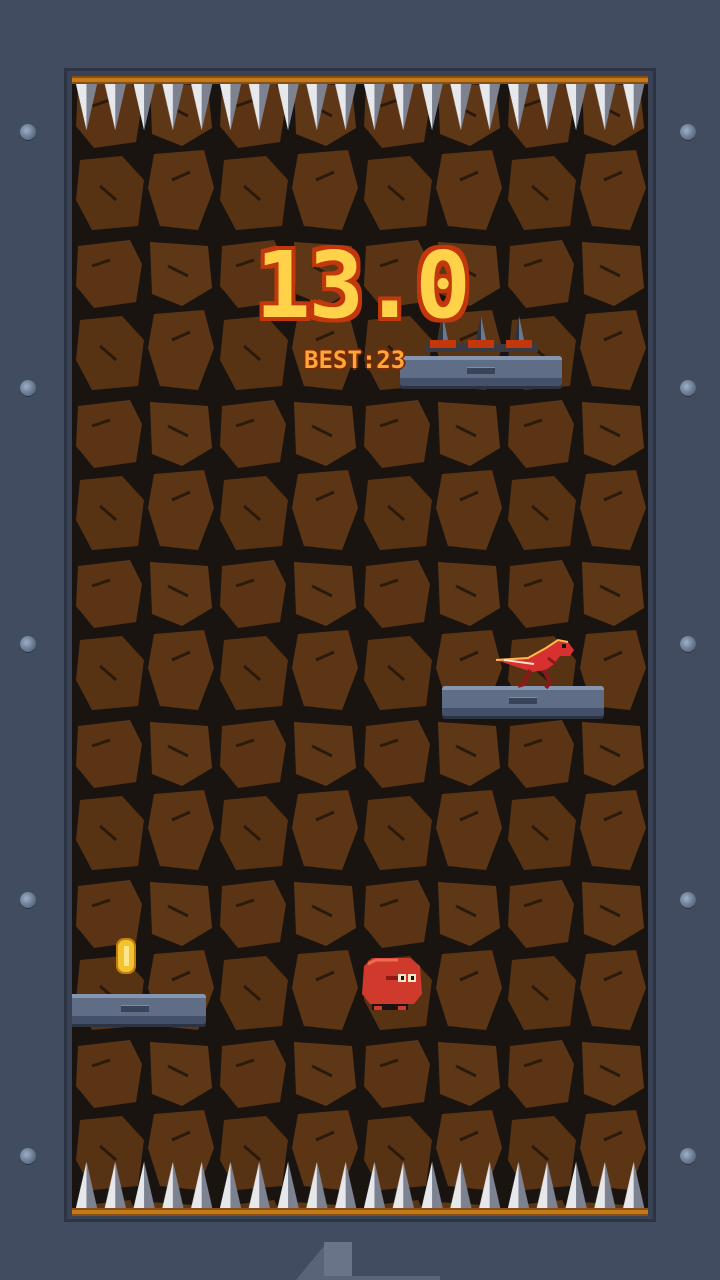  What do you see at coordinates (360, 1184) in the screenshot?
I see `floor-spikes` at bounding box center [360, 1184].